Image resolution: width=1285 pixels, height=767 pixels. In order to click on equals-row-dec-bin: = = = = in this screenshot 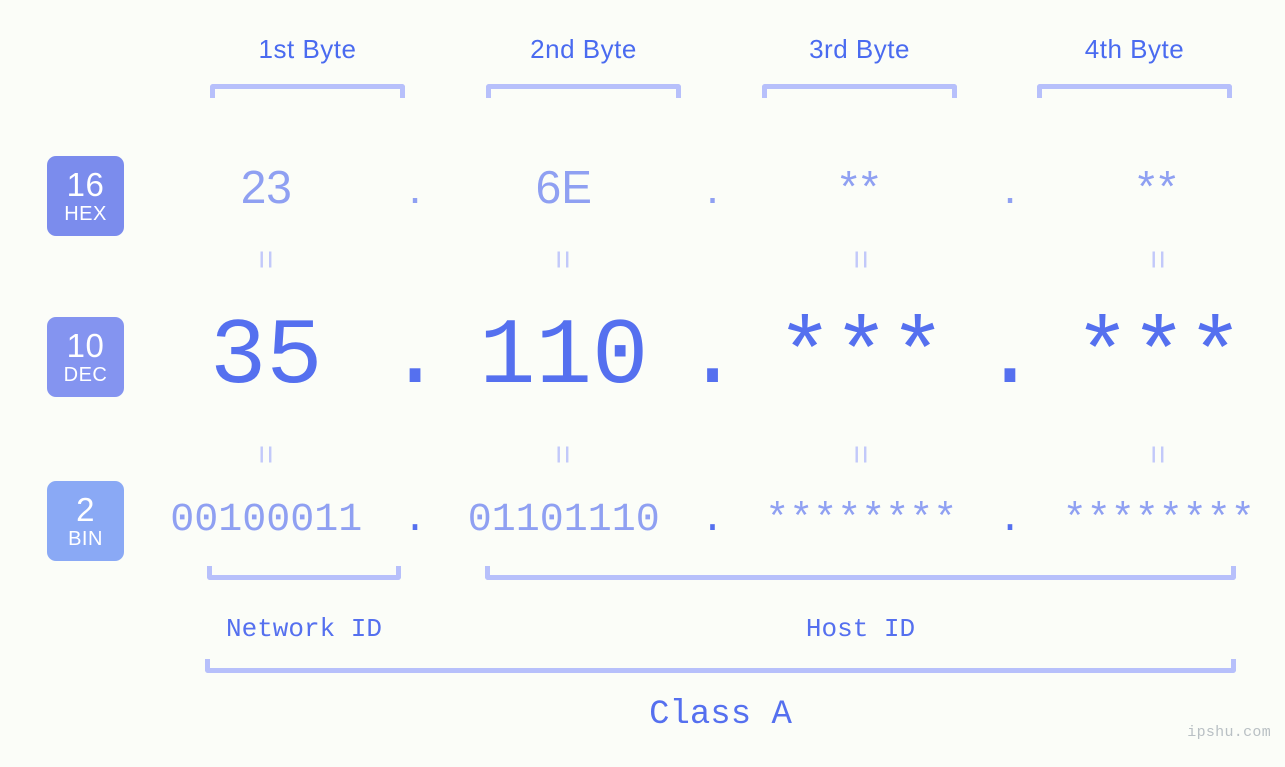, I will do `click(712, 454)`.